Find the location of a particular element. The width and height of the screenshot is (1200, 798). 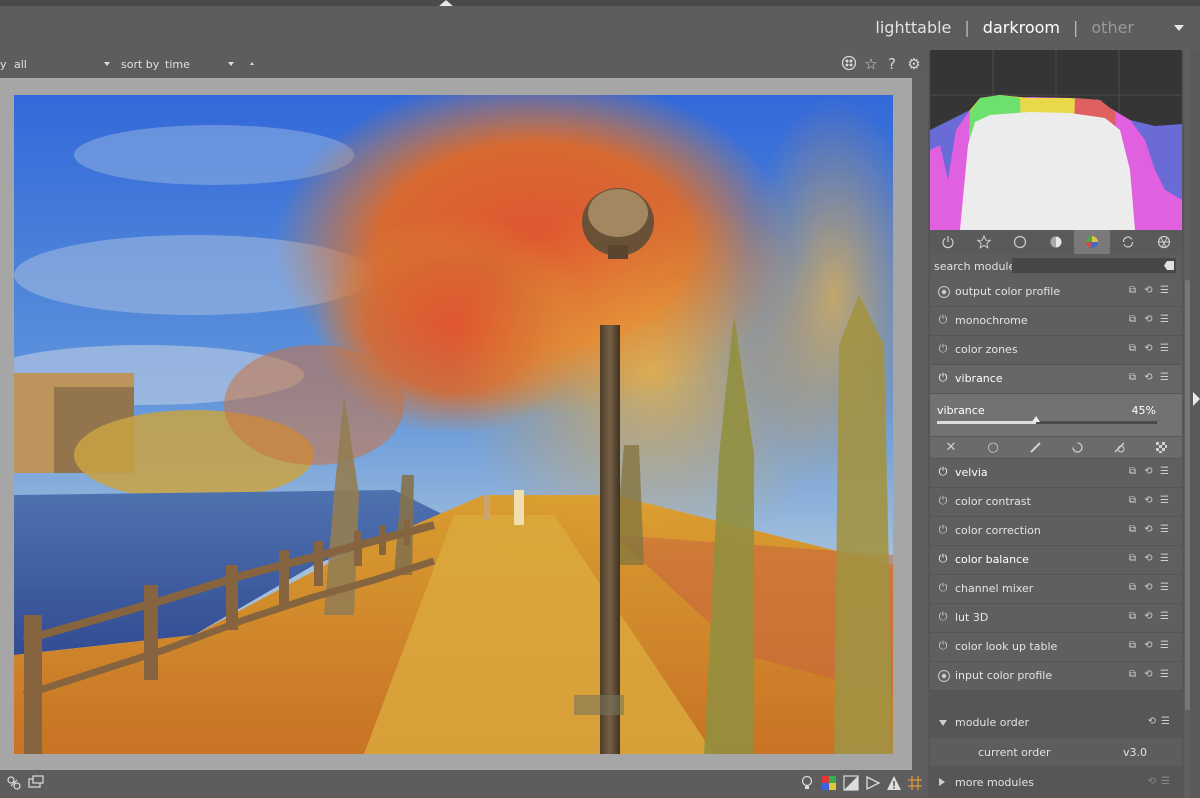

filter-dropdown-icon is located at coordinates (107, 64).